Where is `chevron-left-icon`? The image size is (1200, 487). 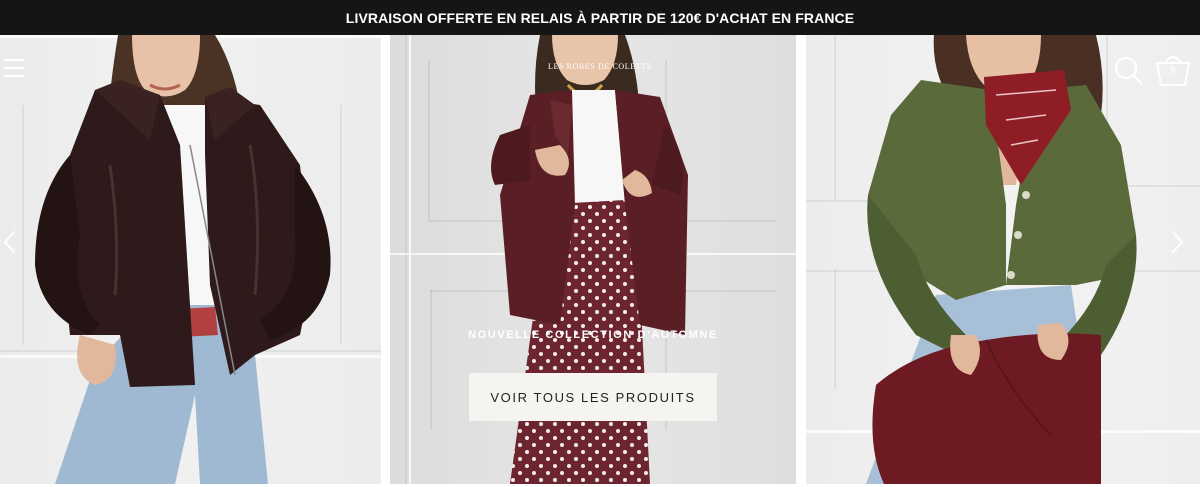 chevron-left-icon is located at coordinates (9, 242).